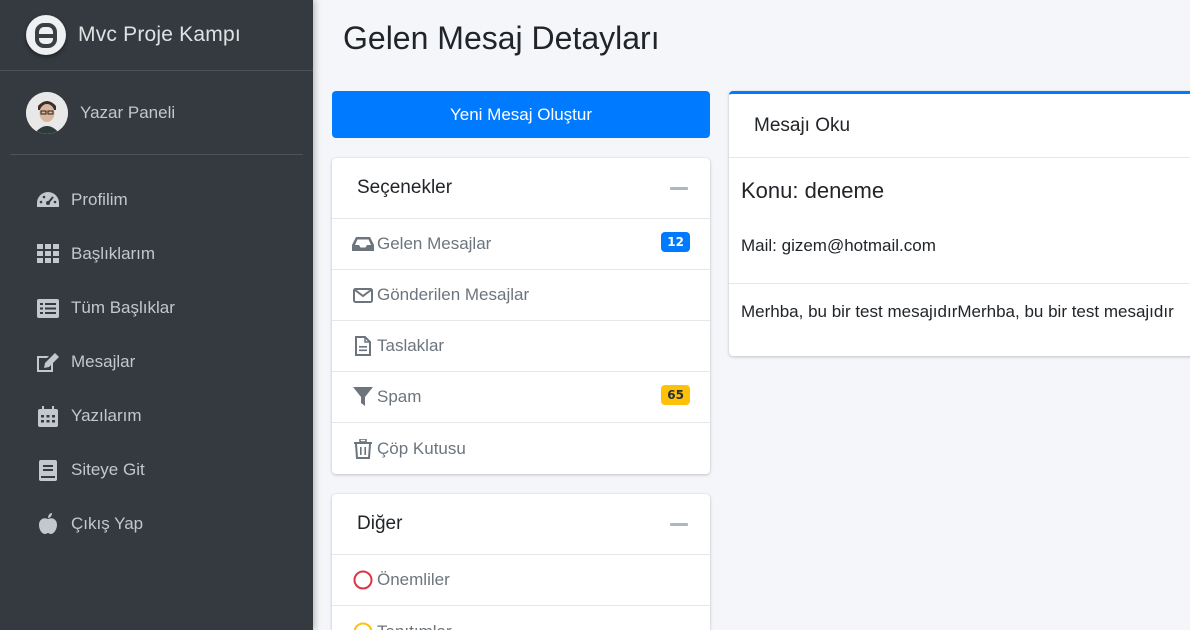 This screenshot has width=1190, height=630. I want to click on calendar-icon, so click(48, 416).